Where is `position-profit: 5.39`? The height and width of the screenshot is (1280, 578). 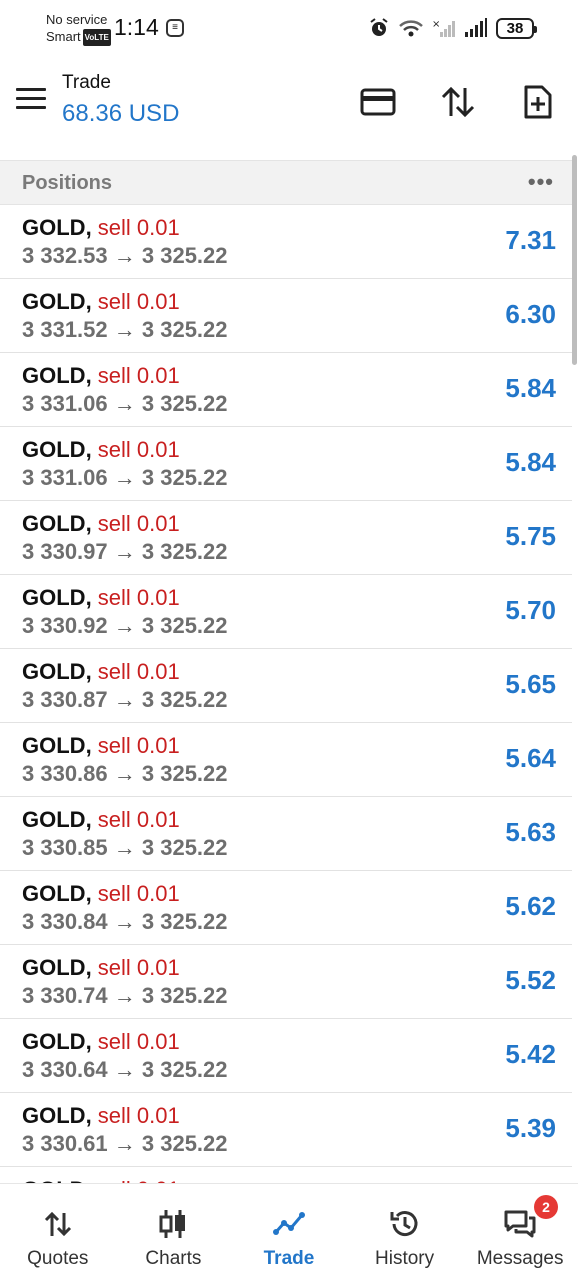
position-profit: 5.39 is located at coordinates (530, 1128).